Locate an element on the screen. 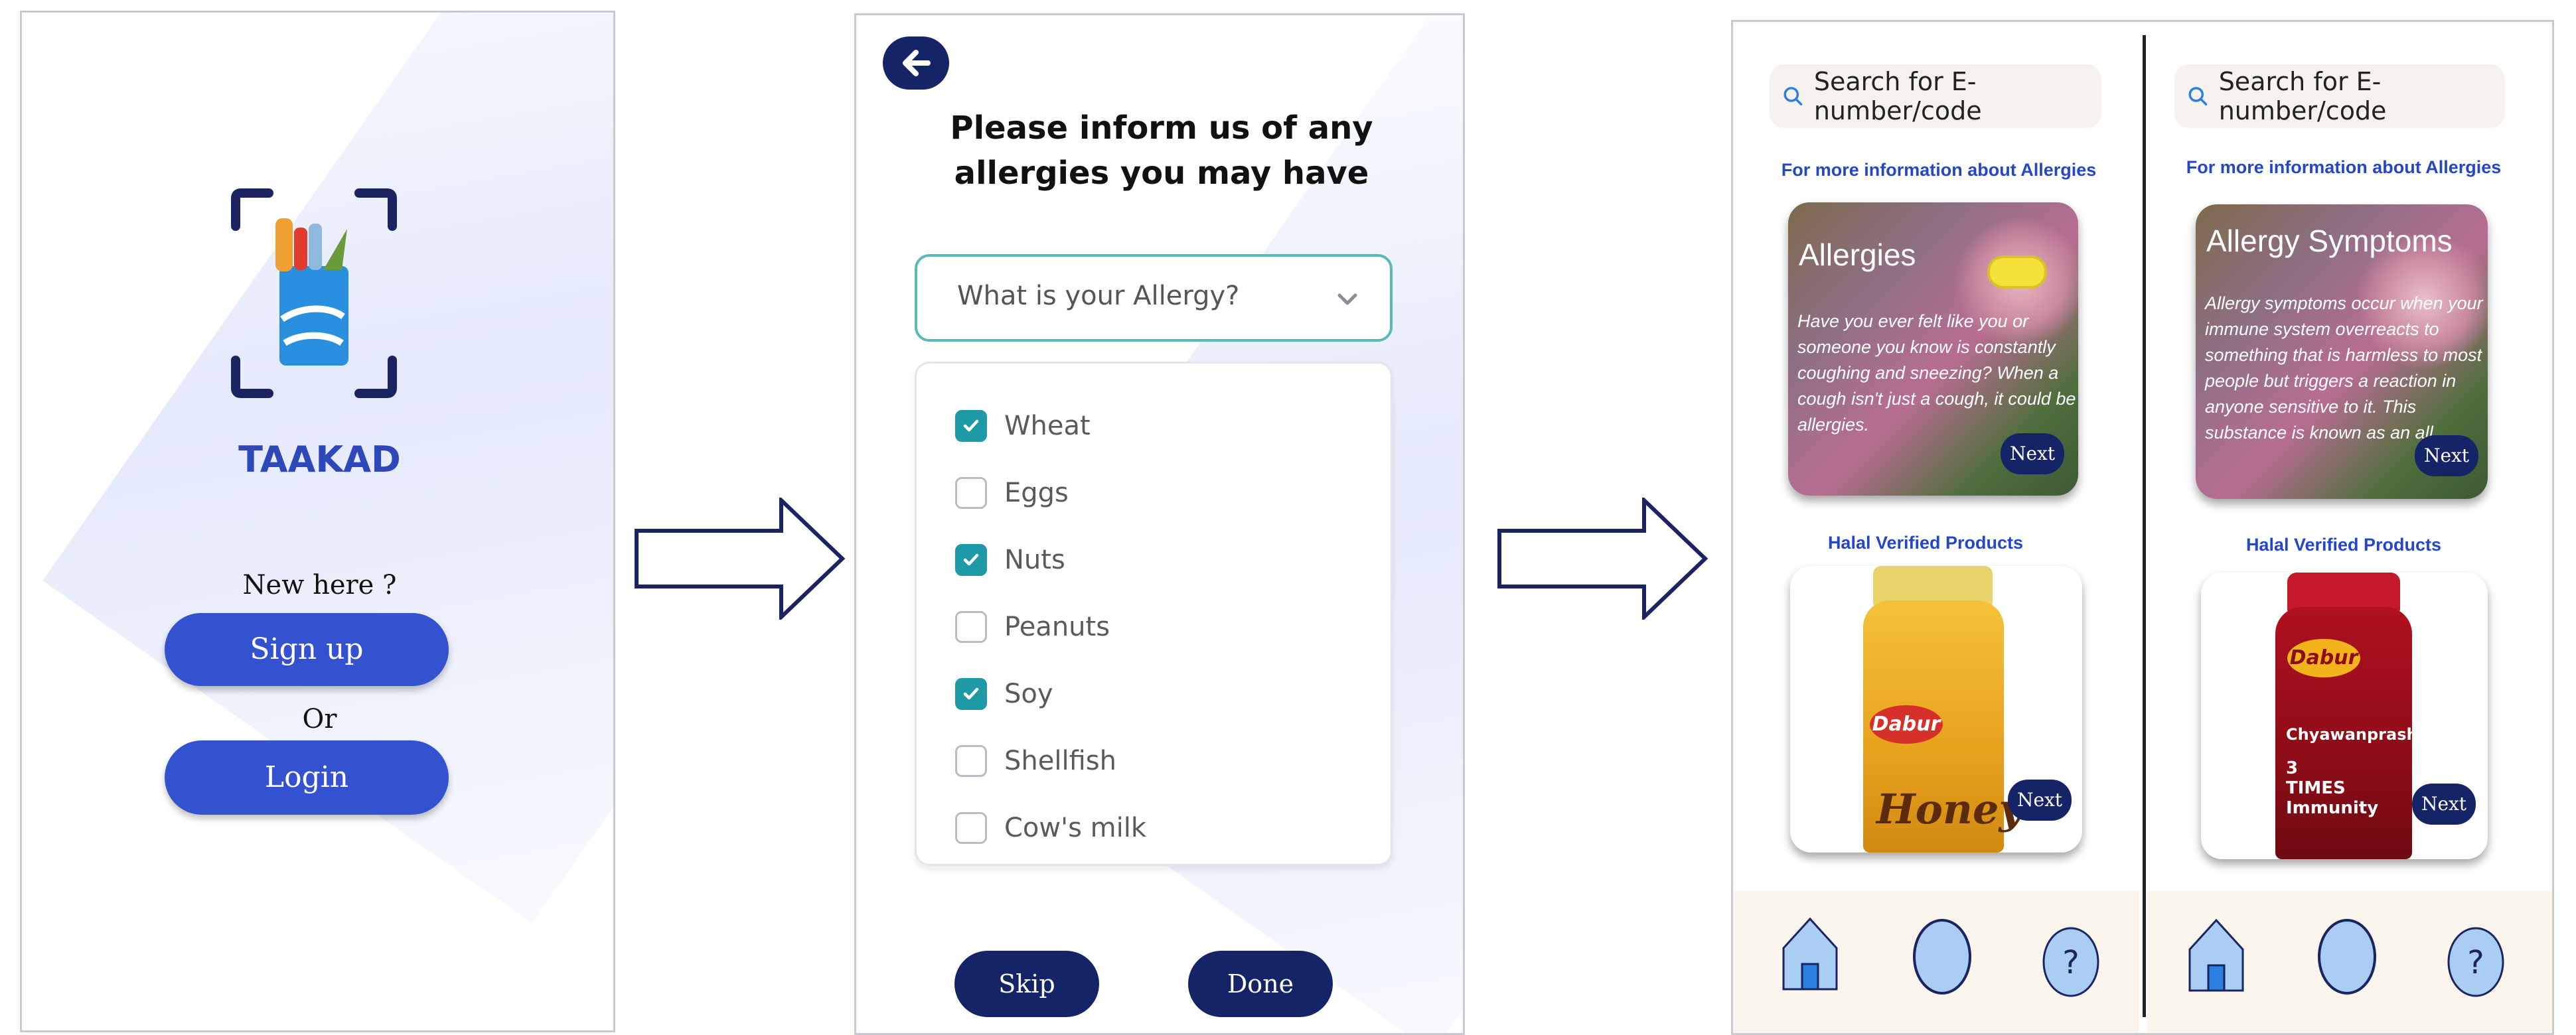 The height and width of the screenshot is (1035, 2576). option-cows-milk: Cow's milk is located at coordinates (1051, 828).